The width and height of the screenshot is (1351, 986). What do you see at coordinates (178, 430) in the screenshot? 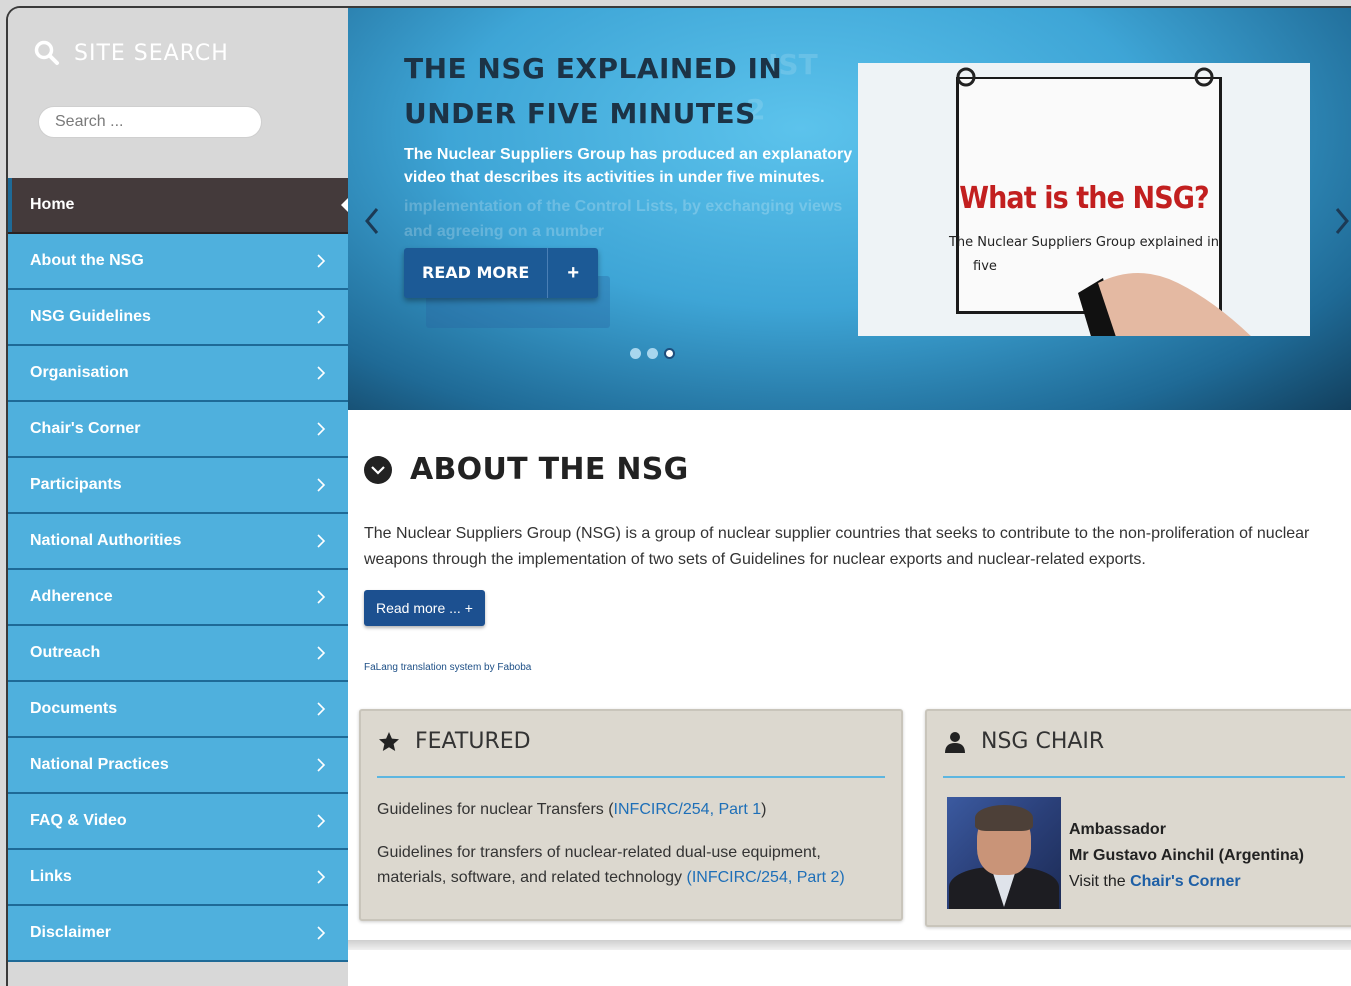
I see `nav-item-chairs-corner: Chair's Corner` at bounding box center [178, 430].